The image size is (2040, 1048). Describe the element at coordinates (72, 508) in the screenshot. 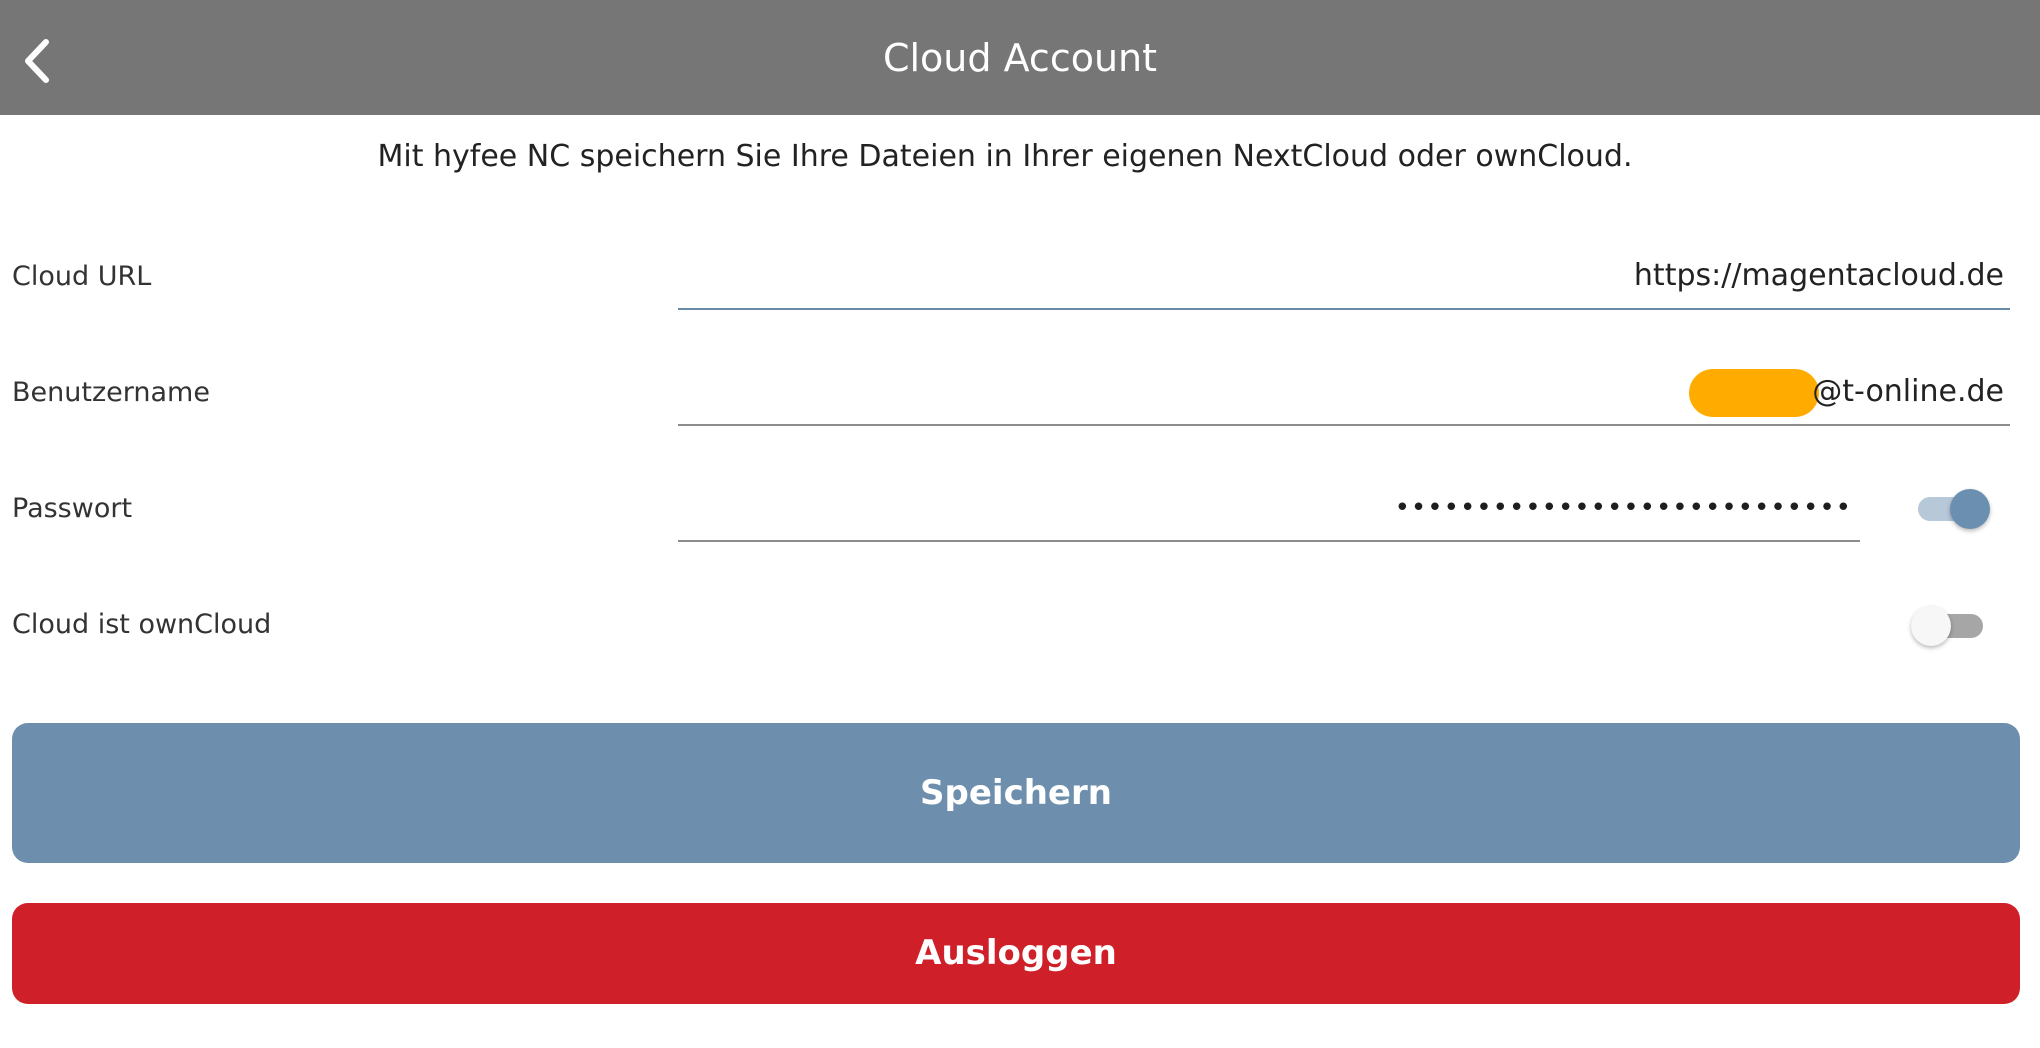

I see `password-label: Passwort` at that location.